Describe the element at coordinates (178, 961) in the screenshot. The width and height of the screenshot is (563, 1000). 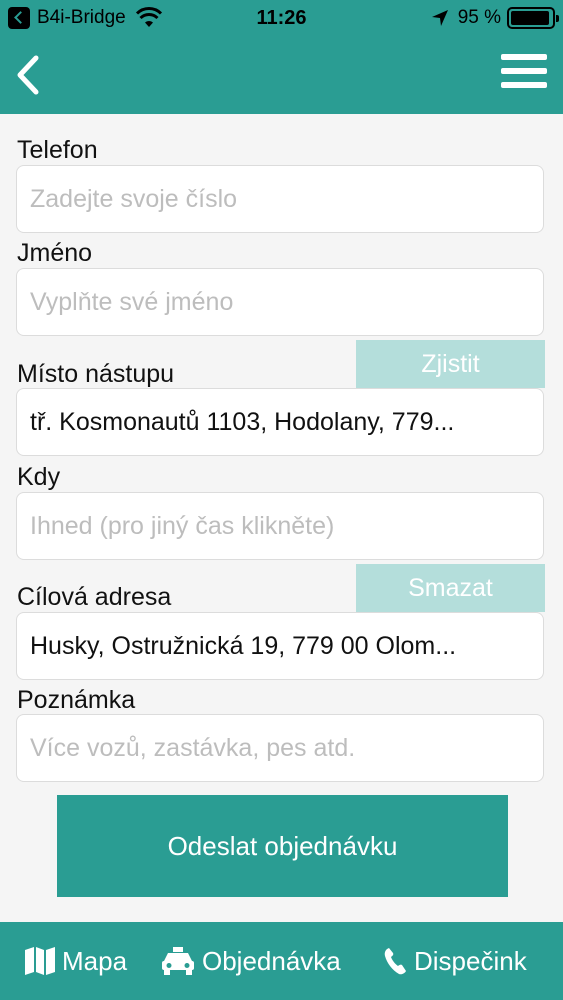
I see `taxi-icon` at that location.